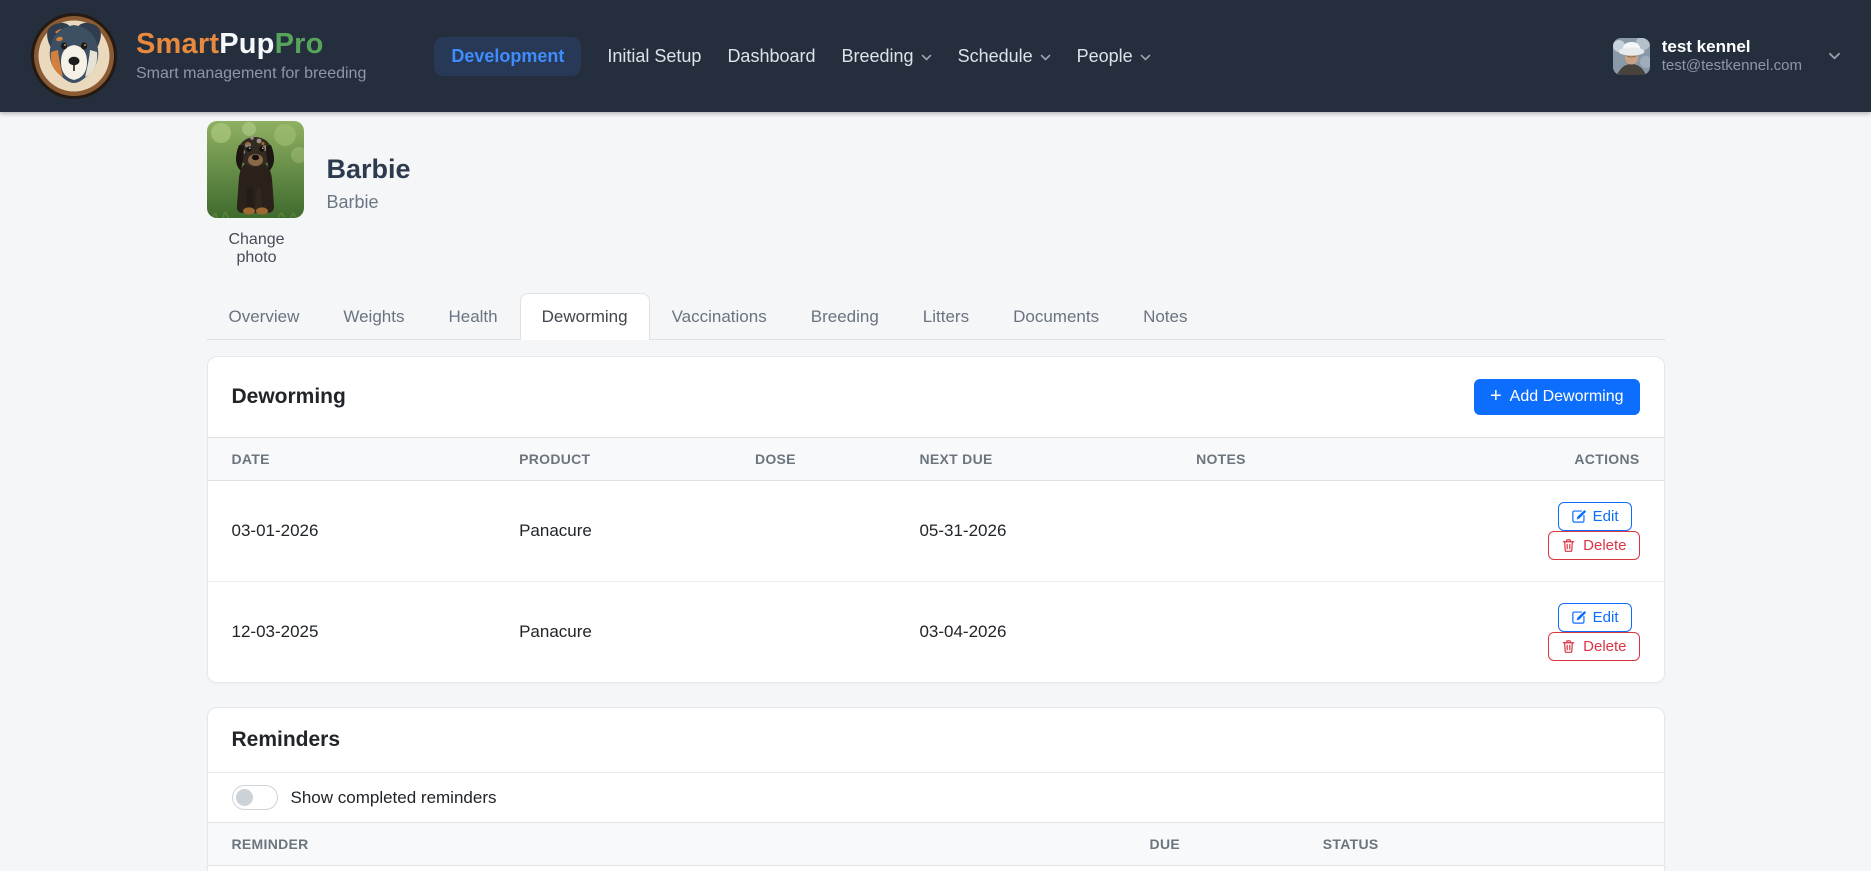 The image size is (1871, 871). Describe the element at coordinates (1631, 56) in the screenshot. I see `user-avatar` at that location.